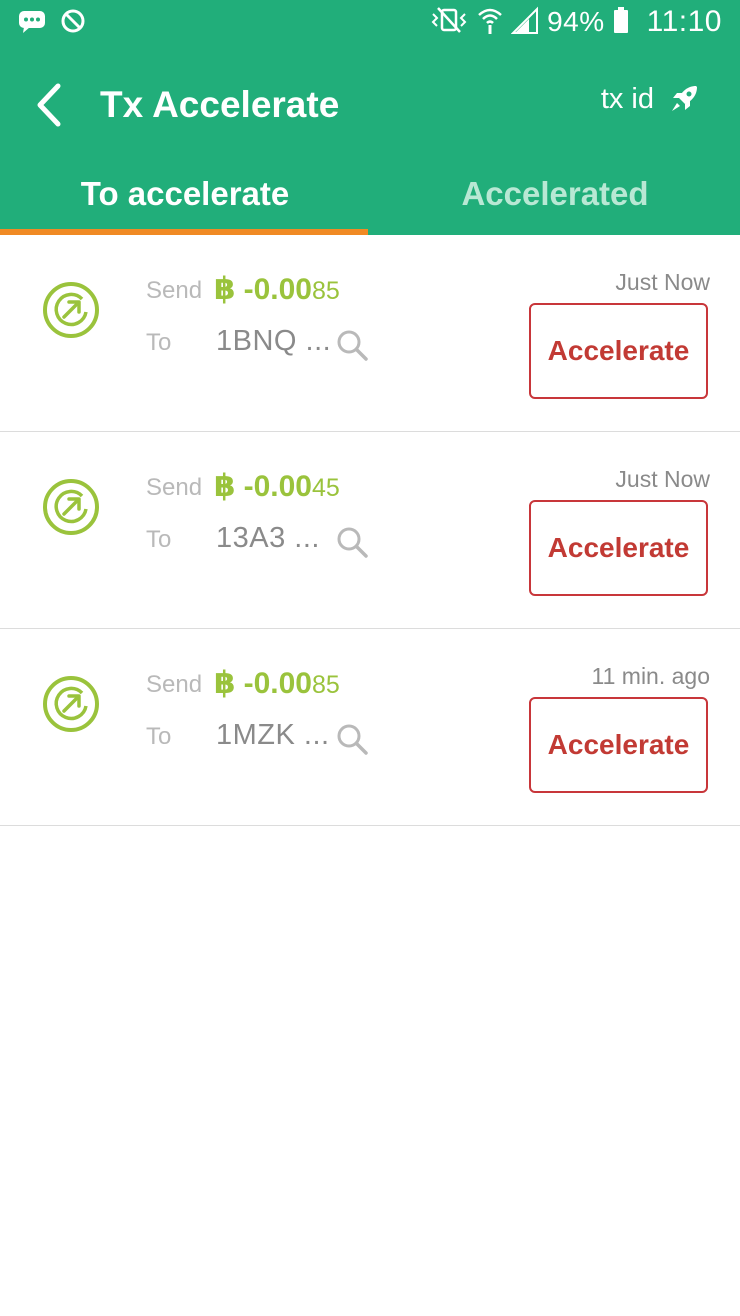  Describe the element at coordinates (684, 21) in the screenshot. I see `clock: 11:10` at that location.